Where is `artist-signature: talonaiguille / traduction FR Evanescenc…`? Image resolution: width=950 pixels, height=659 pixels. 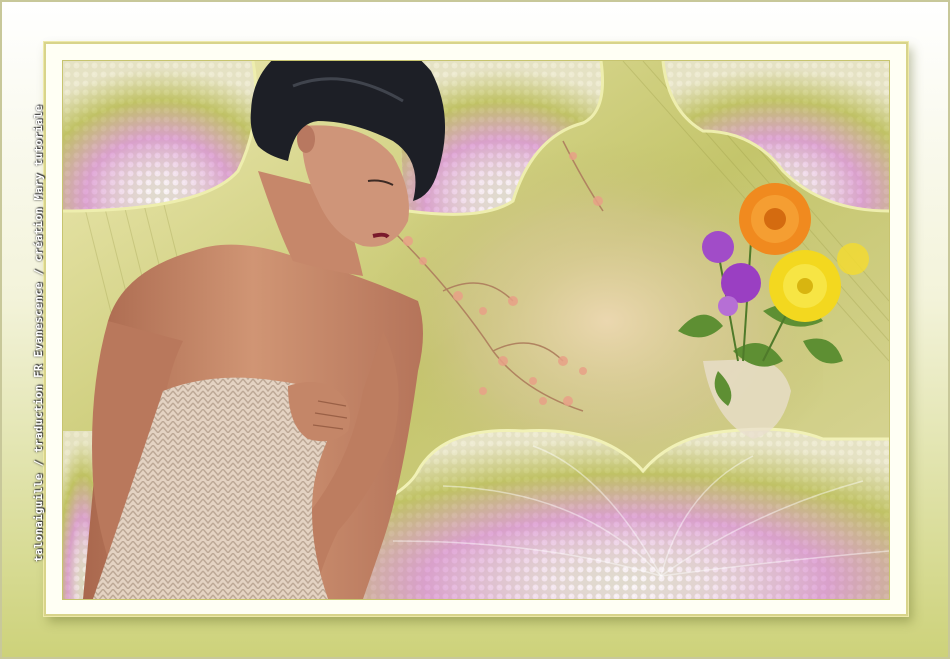 artist-signature: talonaiguille / traduction FR Evanescenc… is located at coordinates (39, 332).